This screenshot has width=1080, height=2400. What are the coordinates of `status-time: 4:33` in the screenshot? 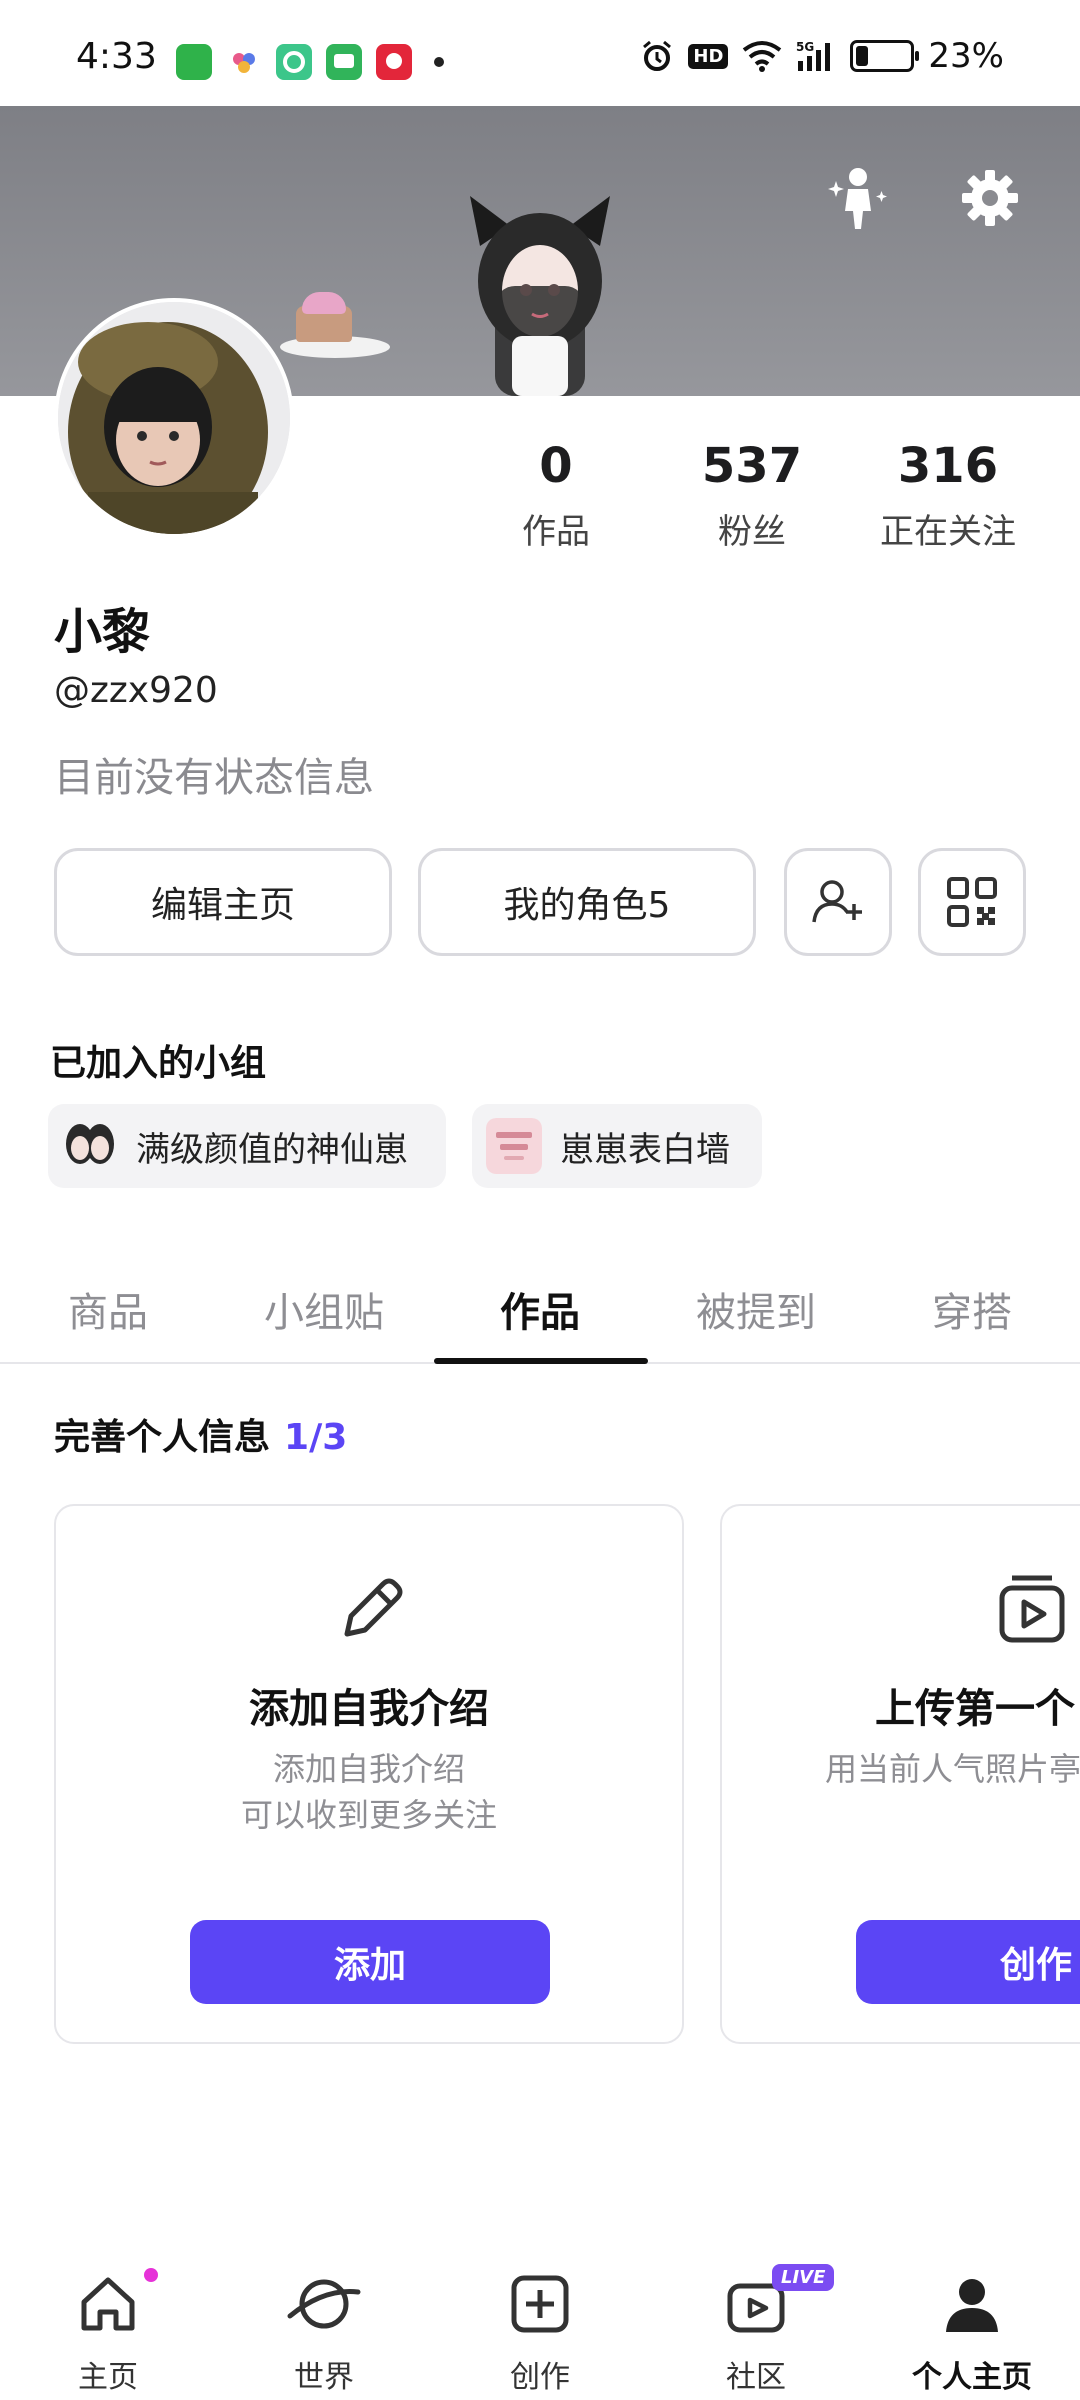 It's located at (116, 56).